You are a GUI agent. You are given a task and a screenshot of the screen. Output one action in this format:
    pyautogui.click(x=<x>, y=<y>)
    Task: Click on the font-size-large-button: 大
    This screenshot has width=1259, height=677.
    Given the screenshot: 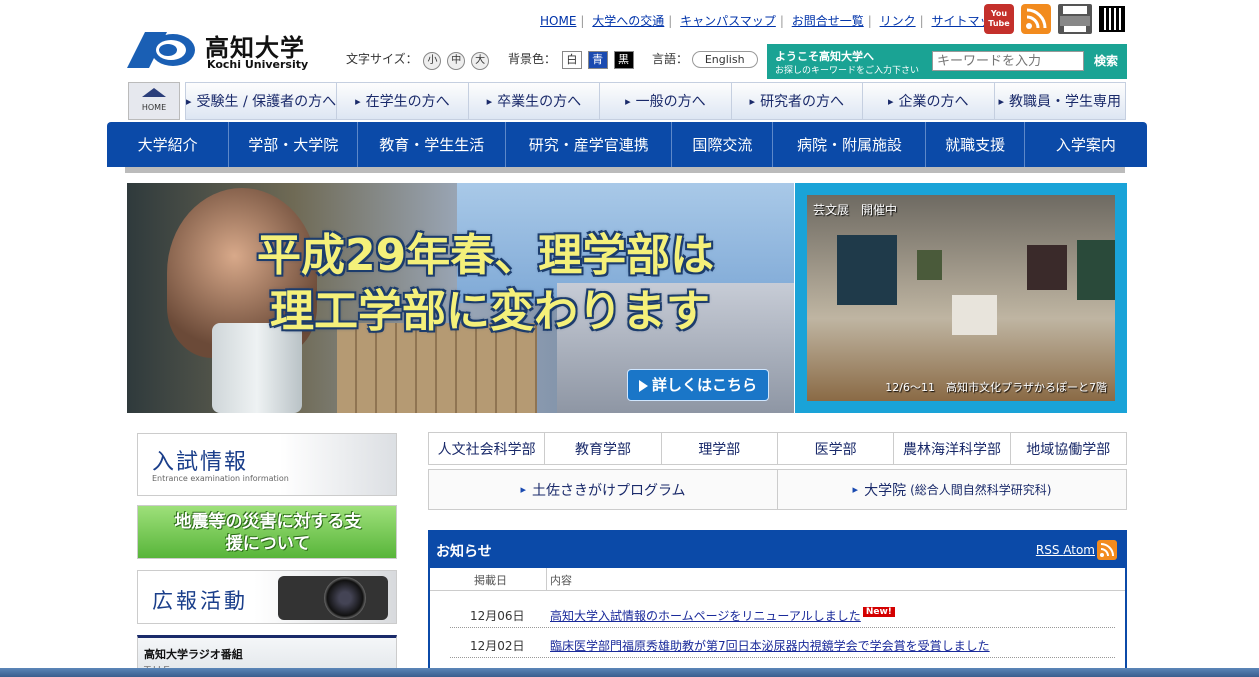 What is the action you would take?
    pyautogui.click(x=480, y=61)
    